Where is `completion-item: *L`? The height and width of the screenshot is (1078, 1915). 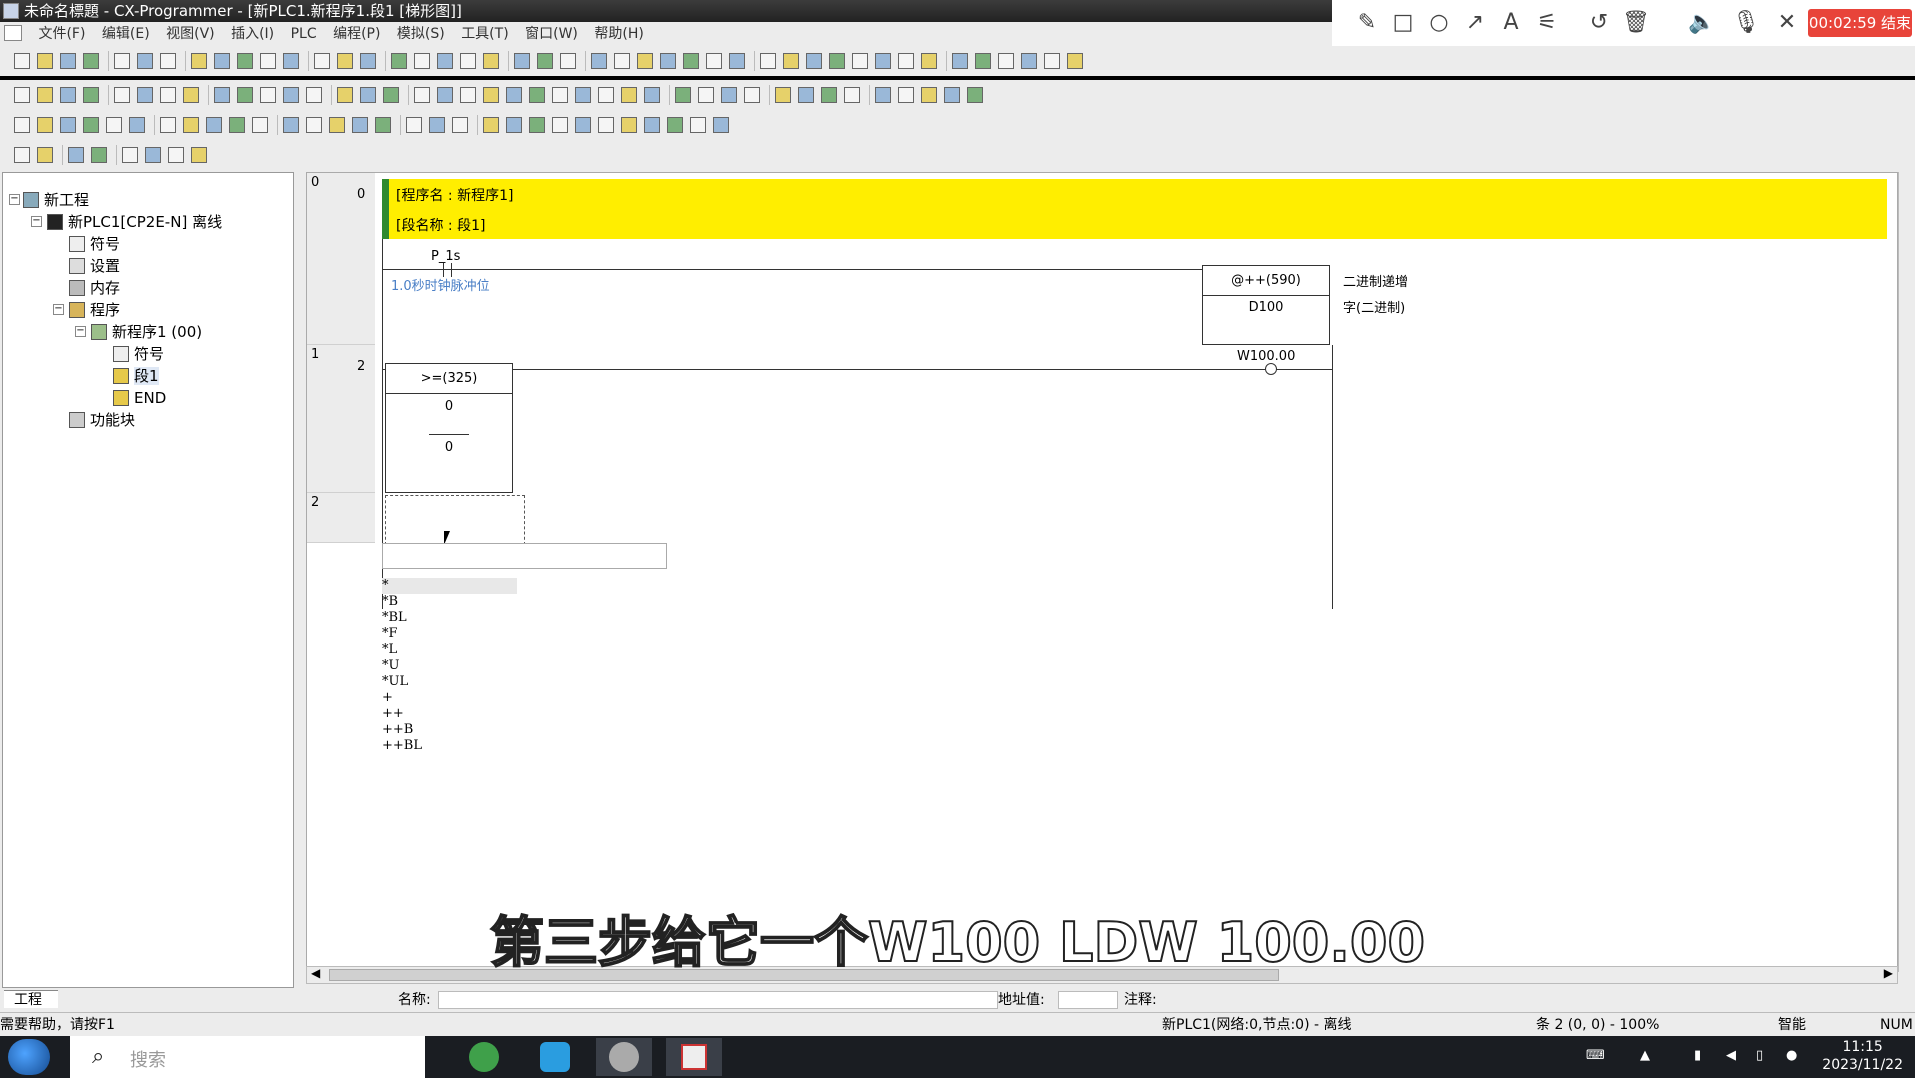
completion-item: *L is located at coordinates (449, 650).